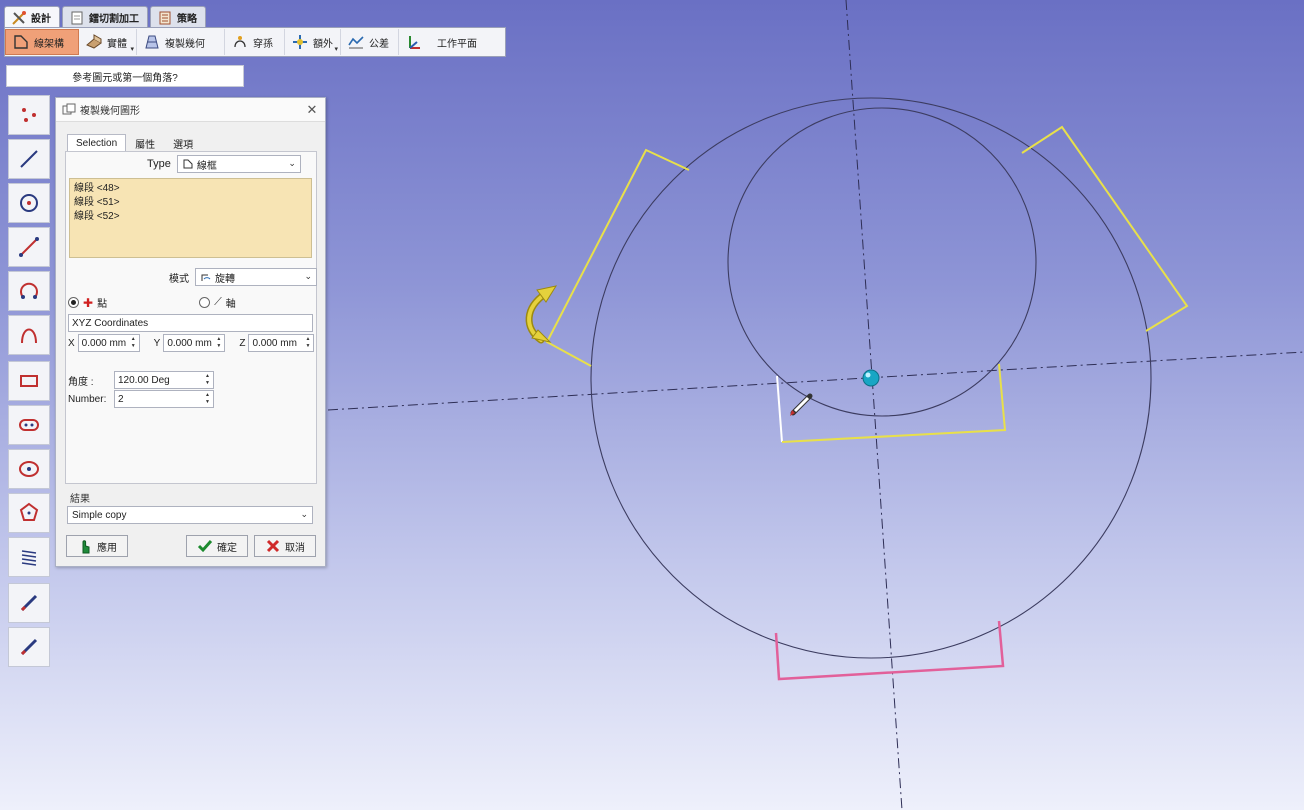 The width and height of the screenshot is (1304, 810). Describe the element at coordinates (102, 304) in the screenshot. I see `point-radio-label: 點` at that location.